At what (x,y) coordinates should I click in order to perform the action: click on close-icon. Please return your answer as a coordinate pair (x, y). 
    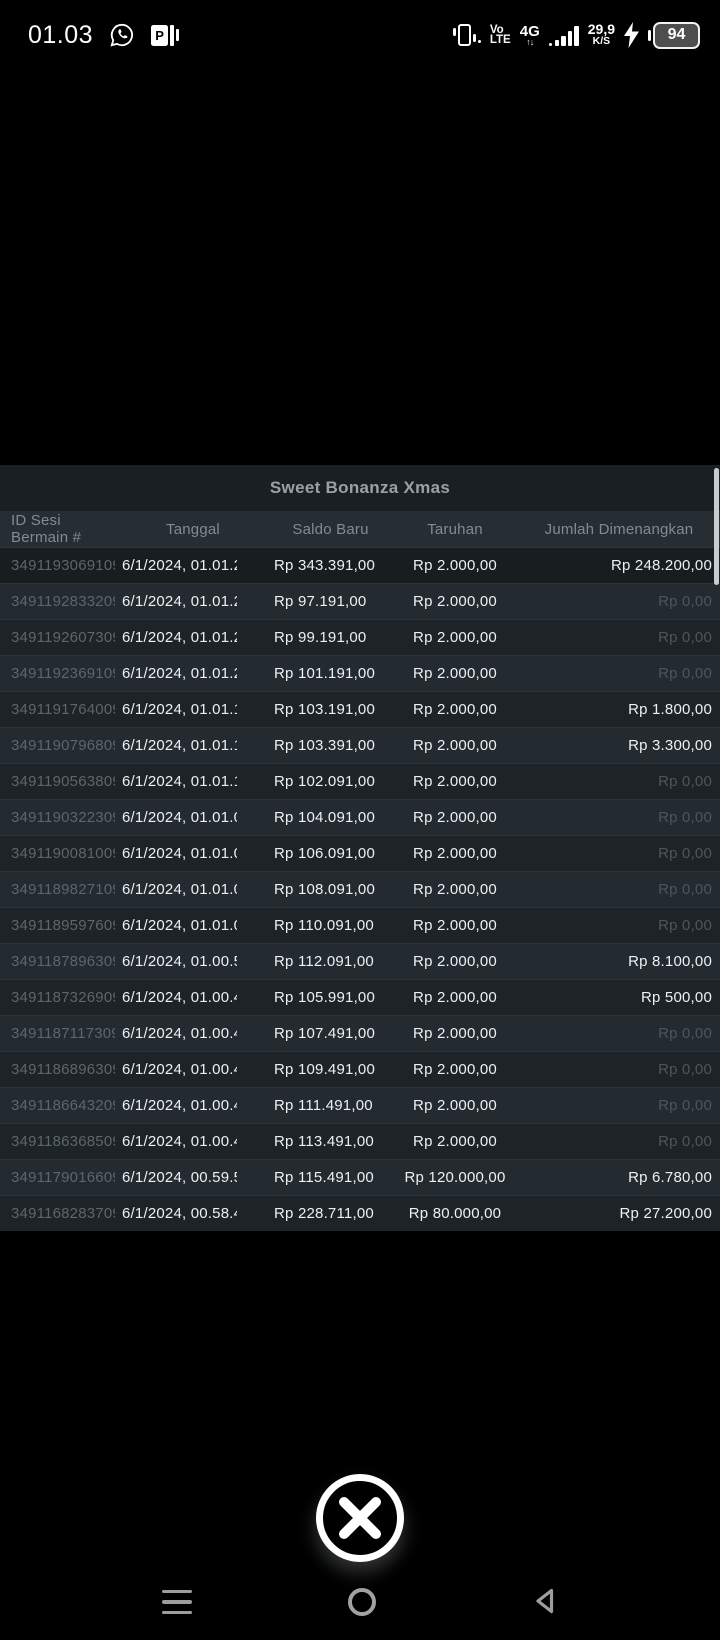
    Looking at the image, I should click on (360, 1518).